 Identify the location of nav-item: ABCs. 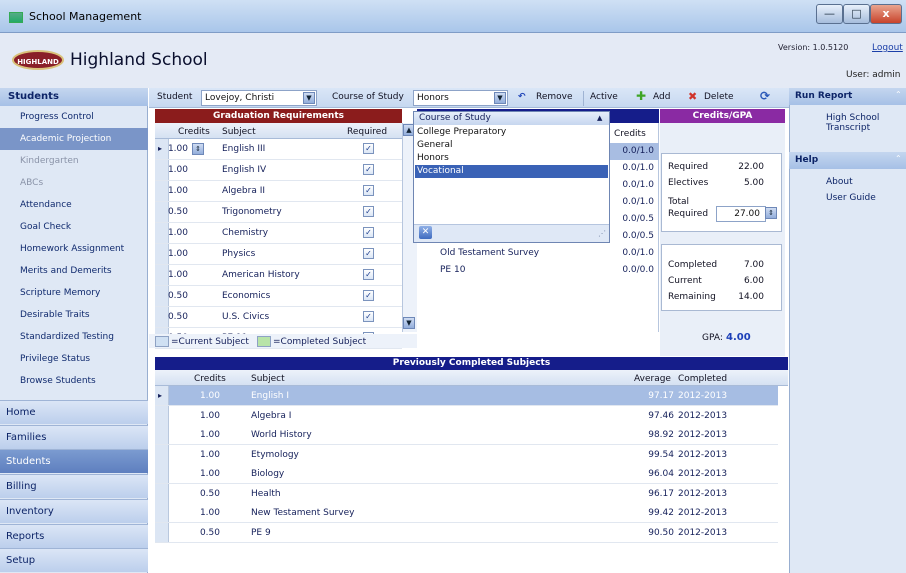
(74, 183).